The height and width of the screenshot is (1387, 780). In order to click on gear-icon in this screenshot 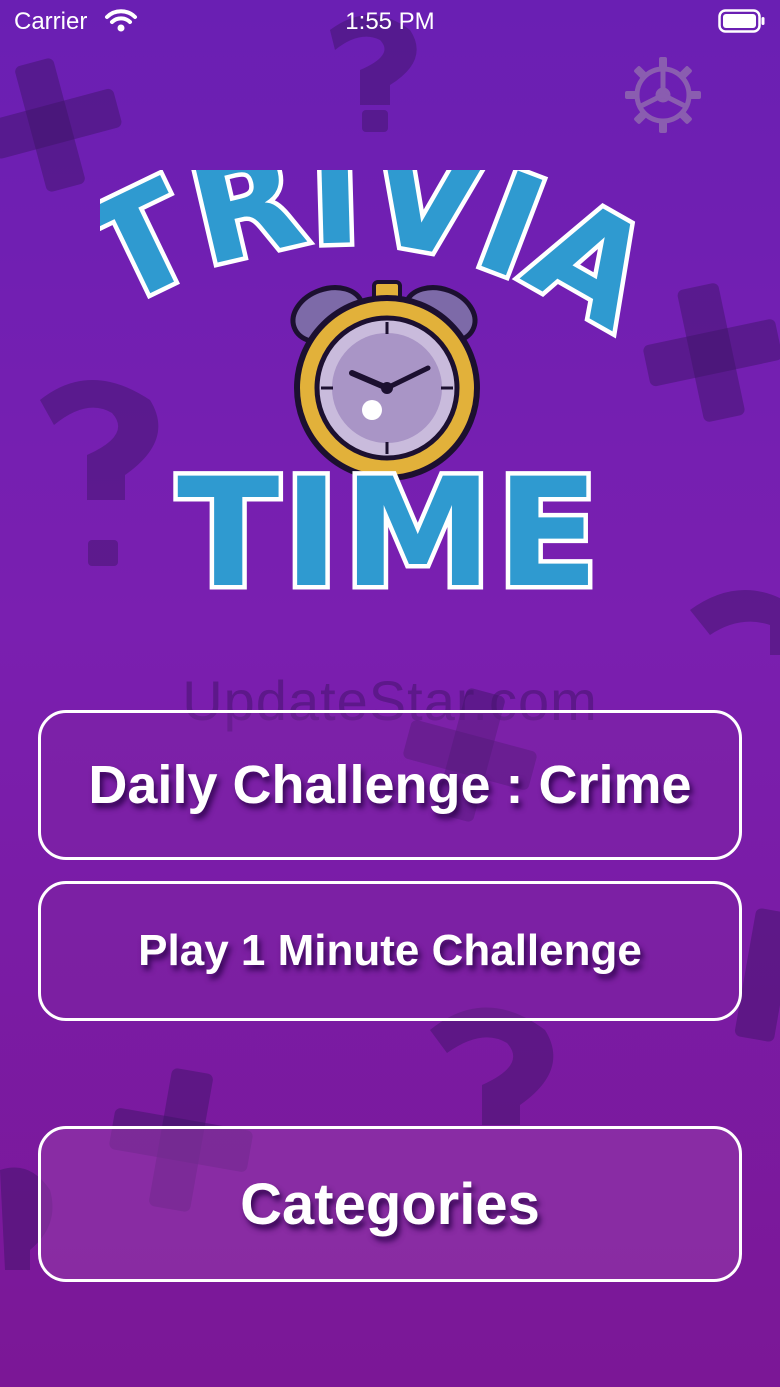, I will do `click(663, 95)`.